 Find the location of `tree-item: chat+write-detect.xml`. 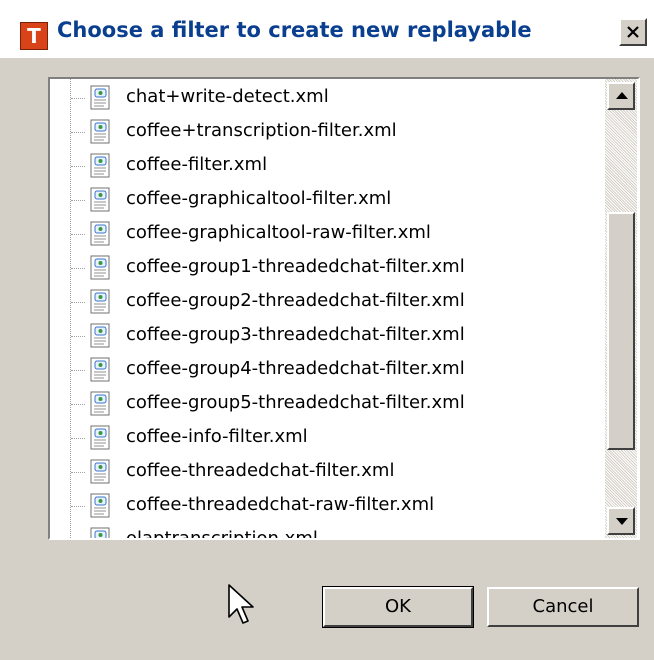

tree-item: chat+write-detect.xml is located at coordinates (325, 98).